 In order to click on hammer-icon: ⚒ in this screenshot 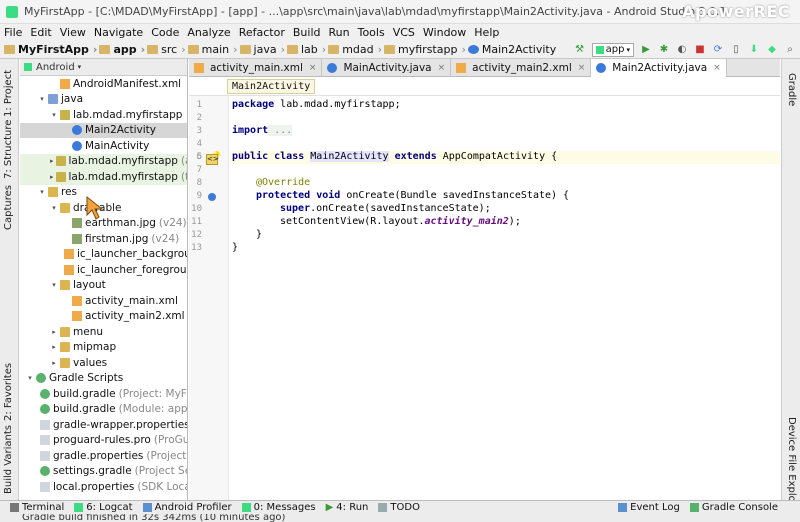, I will do `click(580, 50)`.